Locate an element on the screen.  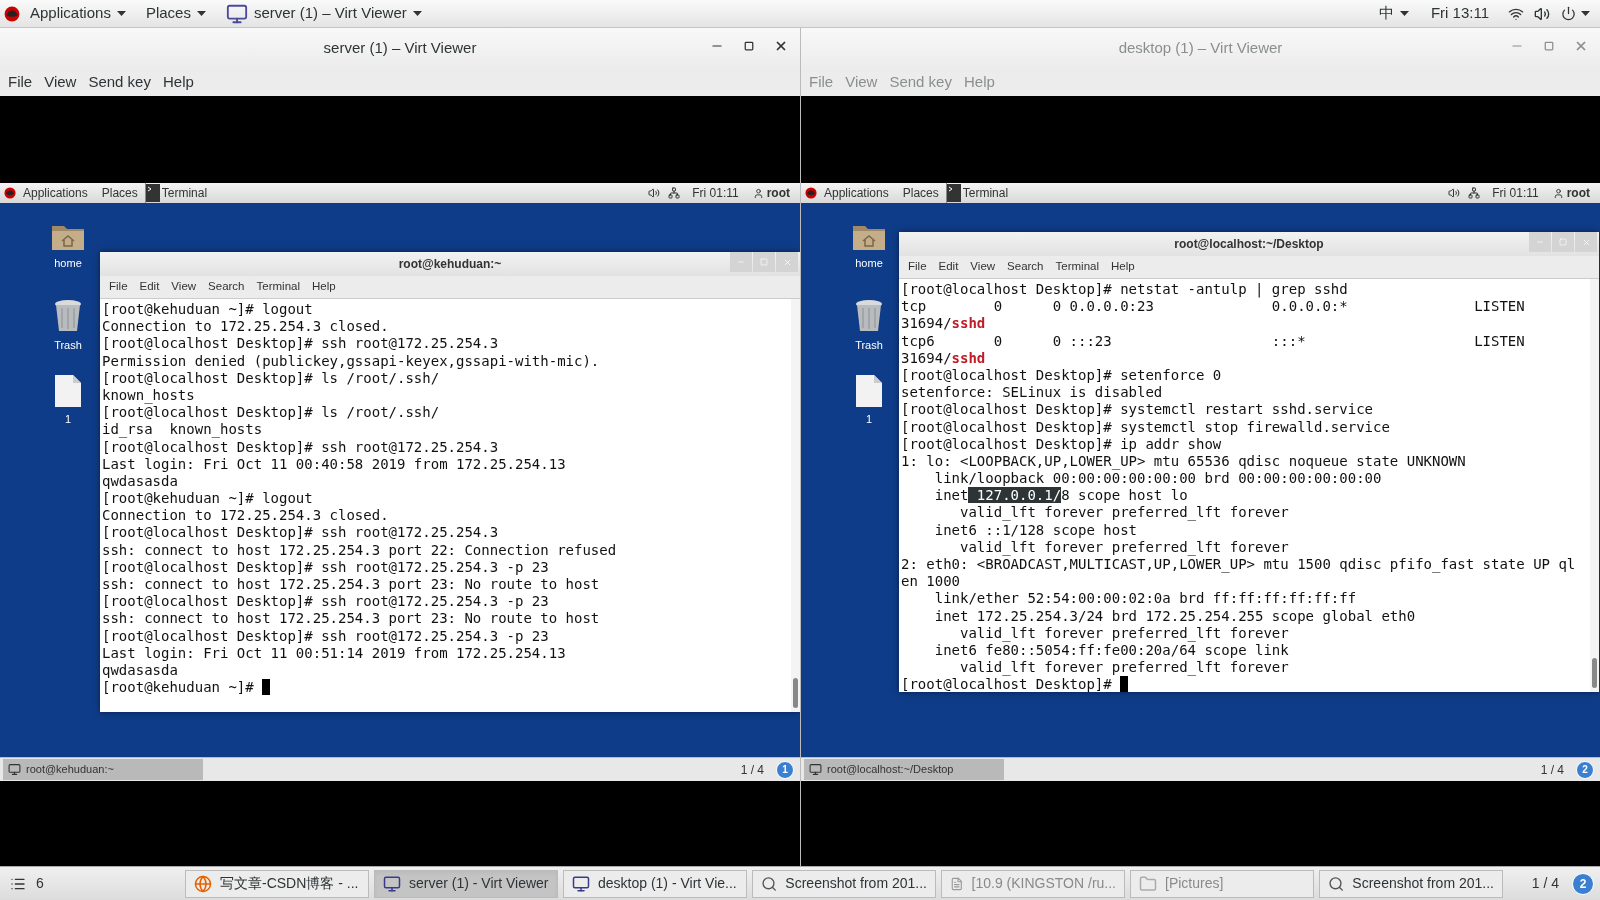
top-menu: Places is located at coordinates (175, 13).